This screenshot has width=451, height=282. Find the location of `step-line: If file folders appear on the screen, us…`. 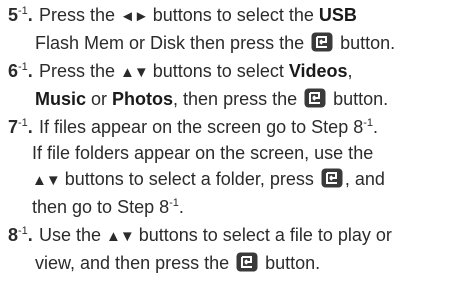

step-line: If file folders appear on the screen, us… is located at coordinates (203, 153).